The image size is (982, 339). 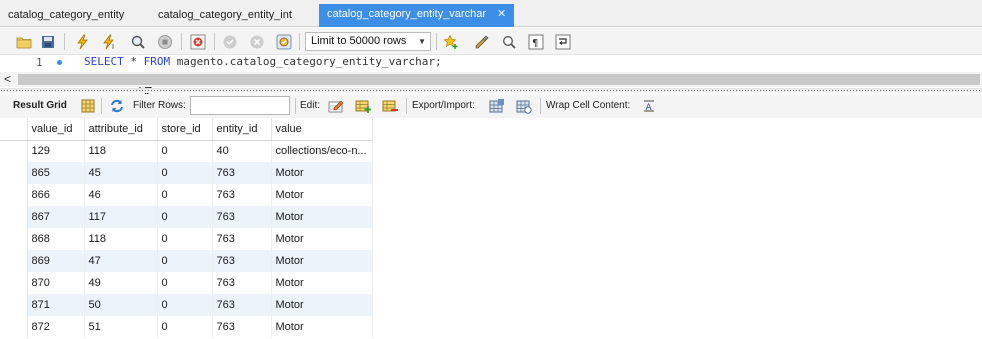 I want to click on cell-value-id: 865, so click(x=56, y=173).